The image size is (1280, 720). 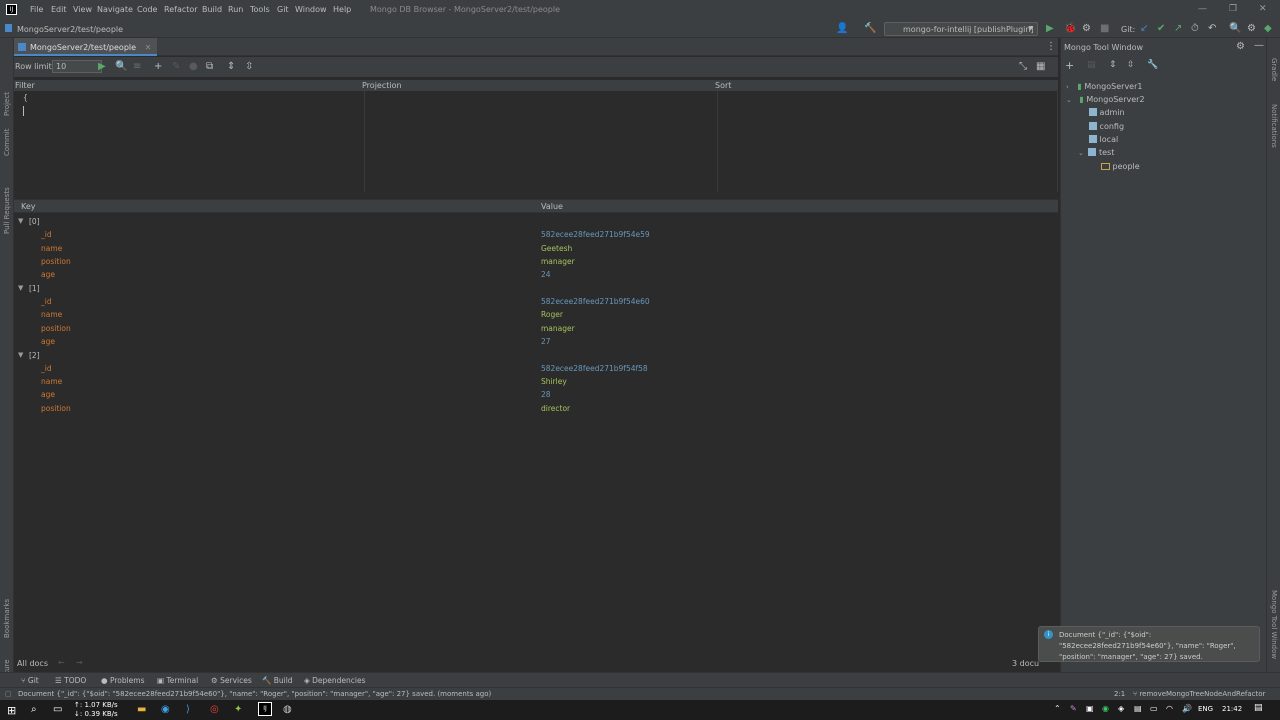 I want to click on menu-view: View, so click(x=82, y=9).